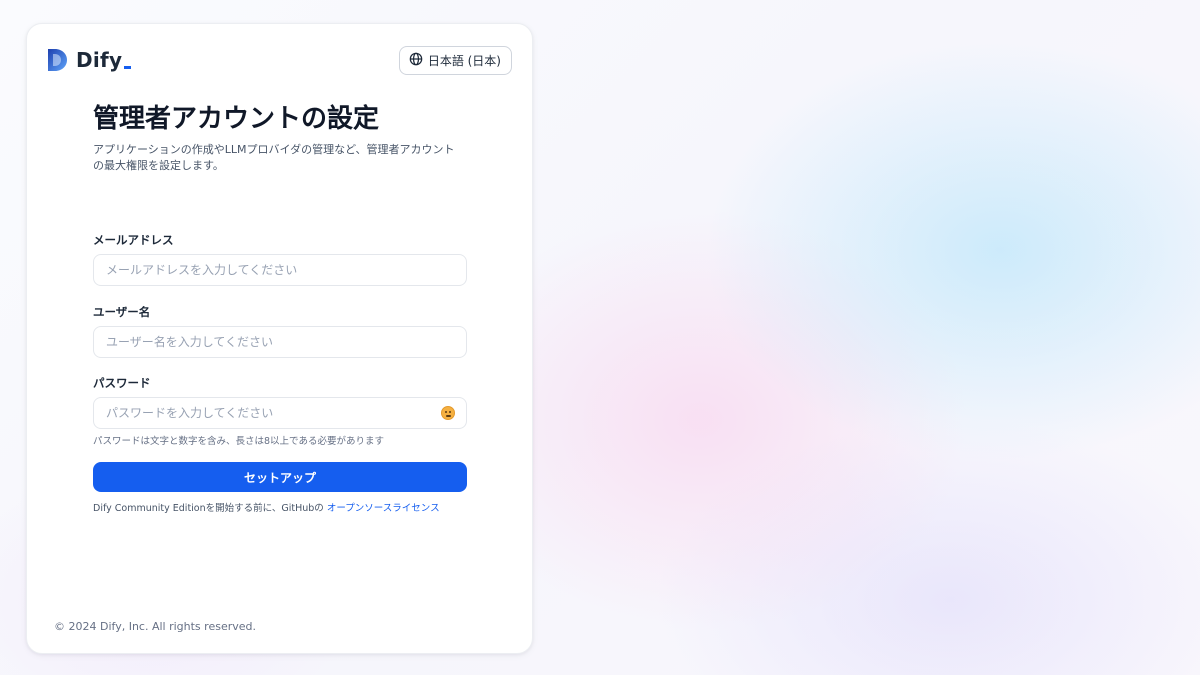 The height and width of the screenshot is (675, 1200). Describe the element at coordinates (238, 441) in the screenshot. I see `password-hint: パスワードは文字と数字を含み、長さは8以上である必要があります` at that location.